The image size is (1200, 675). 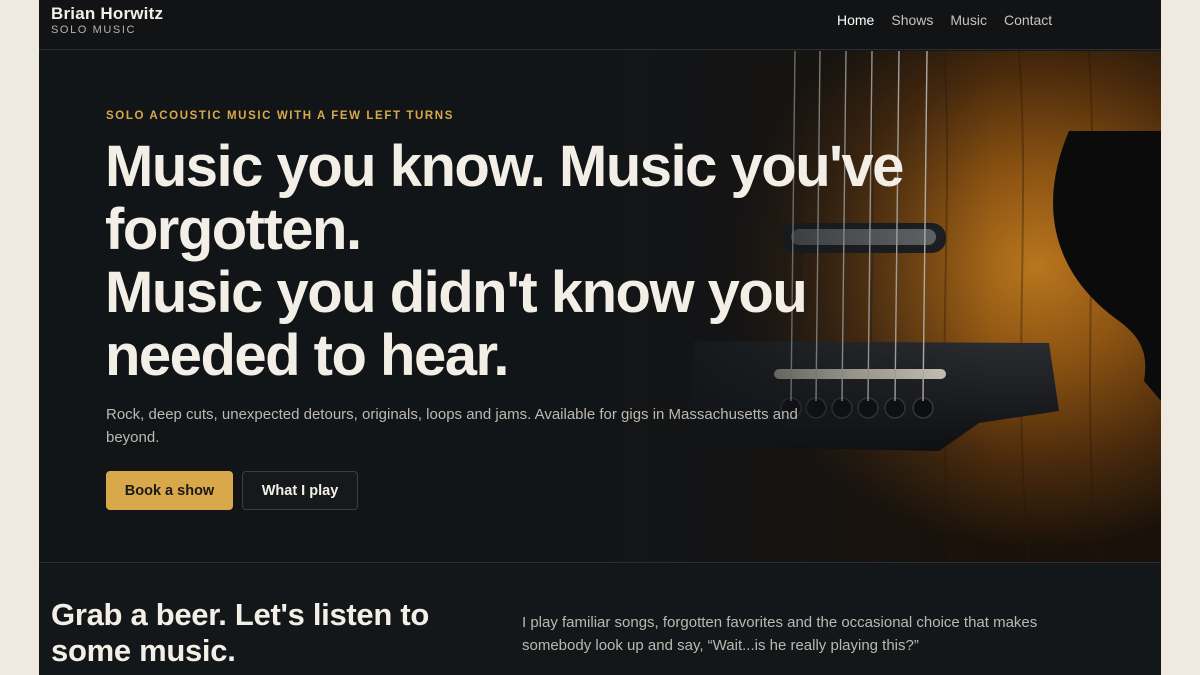 I want to click on brand-subtitle: SOLO MUSIC, so click(x=94, y=30).